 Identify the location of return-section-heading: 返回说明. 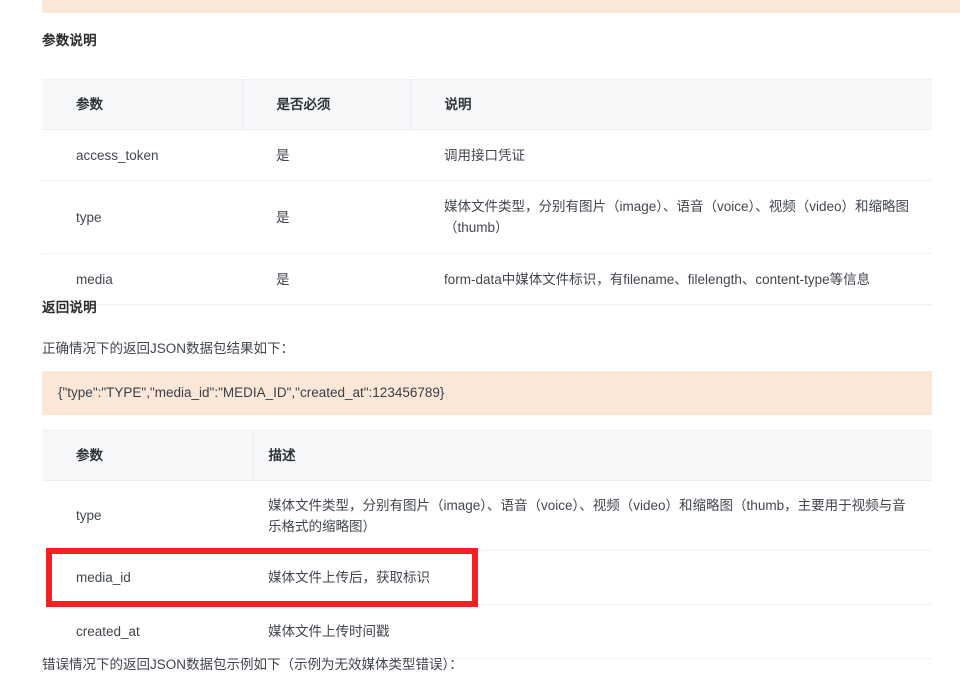
(69, 307).